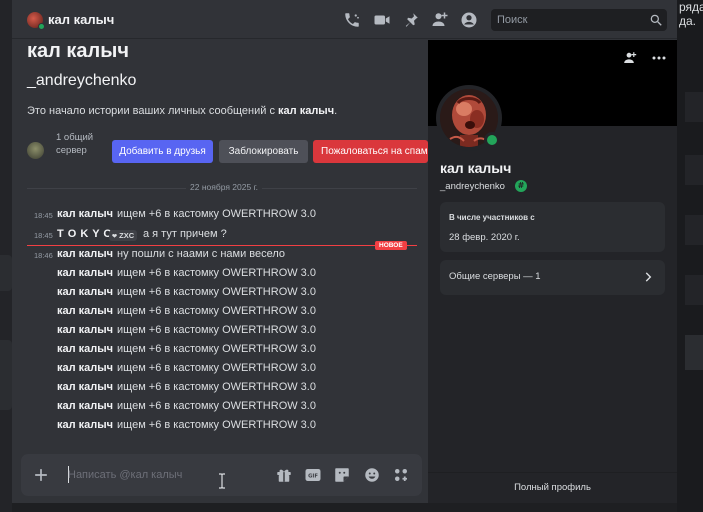 Image resolution: width=703 pixels, height=512 pixels. I want to click on message-composer: GIF, so click(221, 475).